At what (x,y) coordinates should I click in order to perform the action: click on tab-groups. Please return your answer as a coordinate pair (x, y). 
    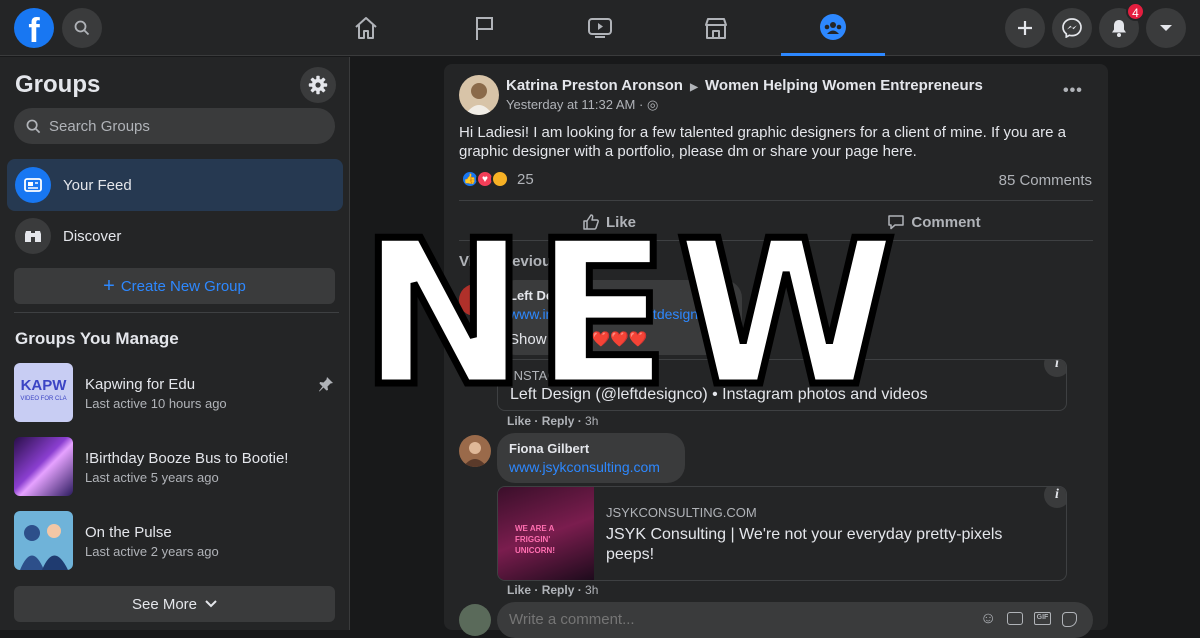
    Looking at the image, I should click on (833, 28).